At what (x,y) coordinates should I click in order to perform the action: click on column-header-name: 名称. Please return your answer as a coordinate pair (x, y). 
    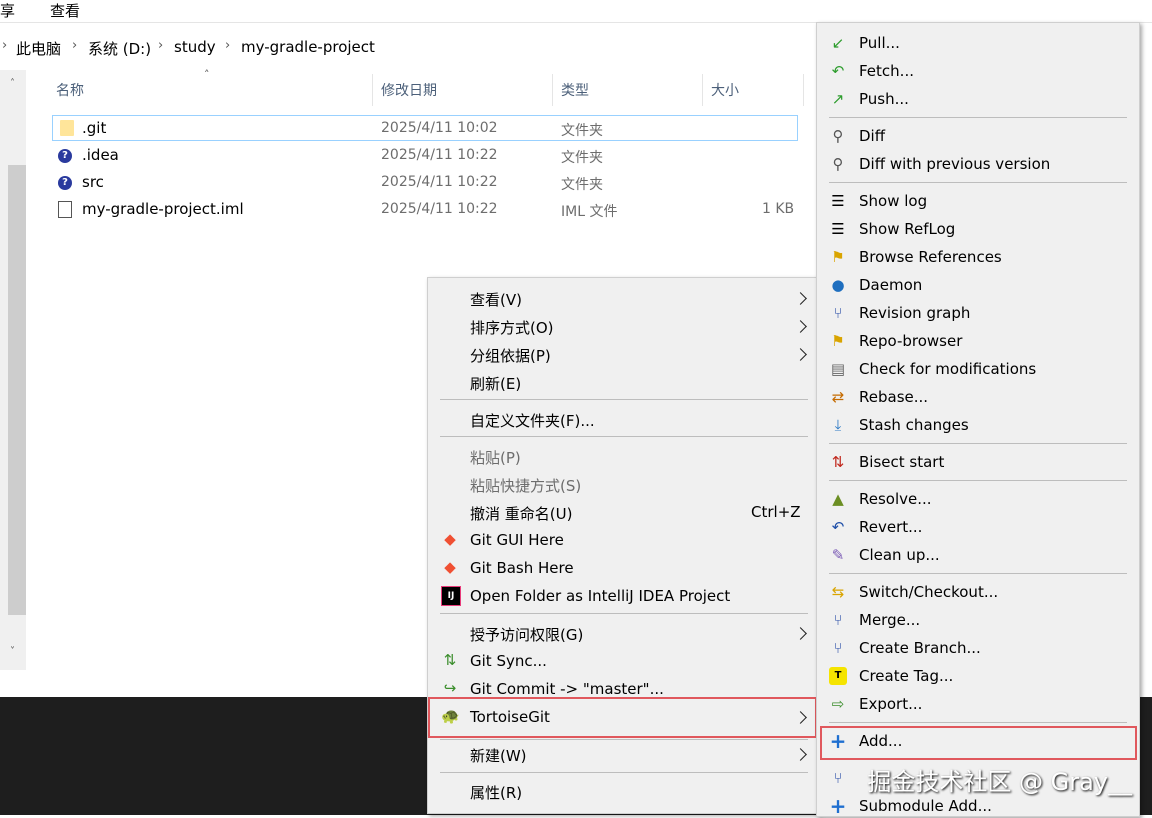
    Looking at the image, I should click on (70, 90).